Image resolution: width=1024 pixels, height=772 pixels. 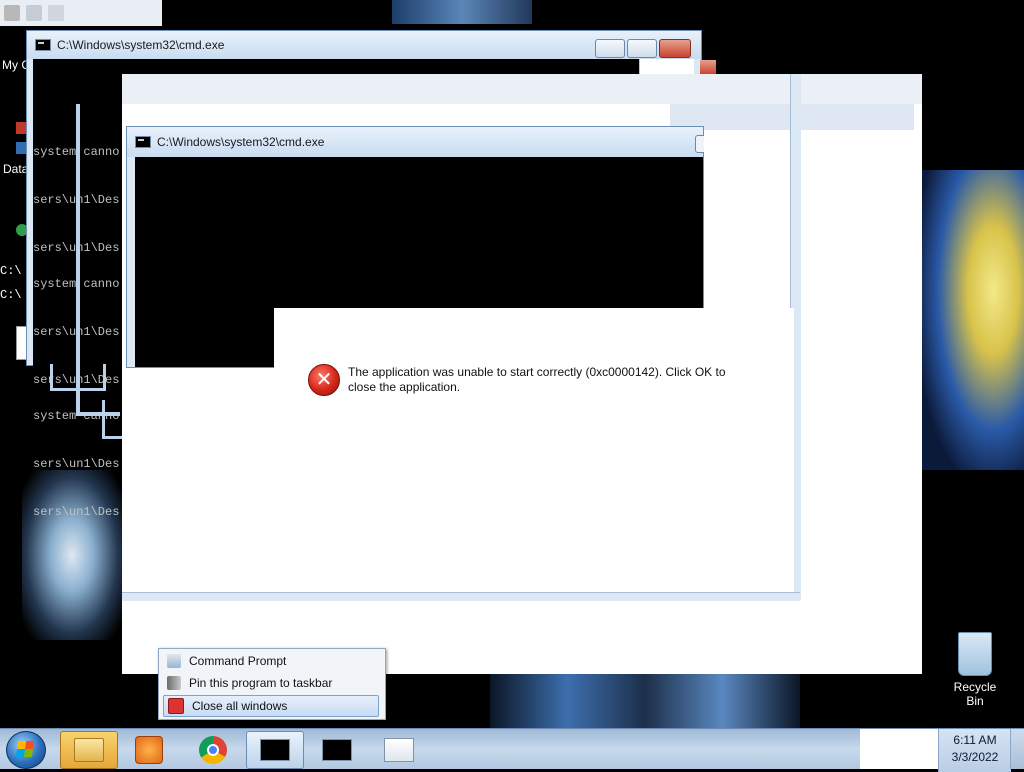 I want to click on window-ghost-outline, so click(x=98, y=260).